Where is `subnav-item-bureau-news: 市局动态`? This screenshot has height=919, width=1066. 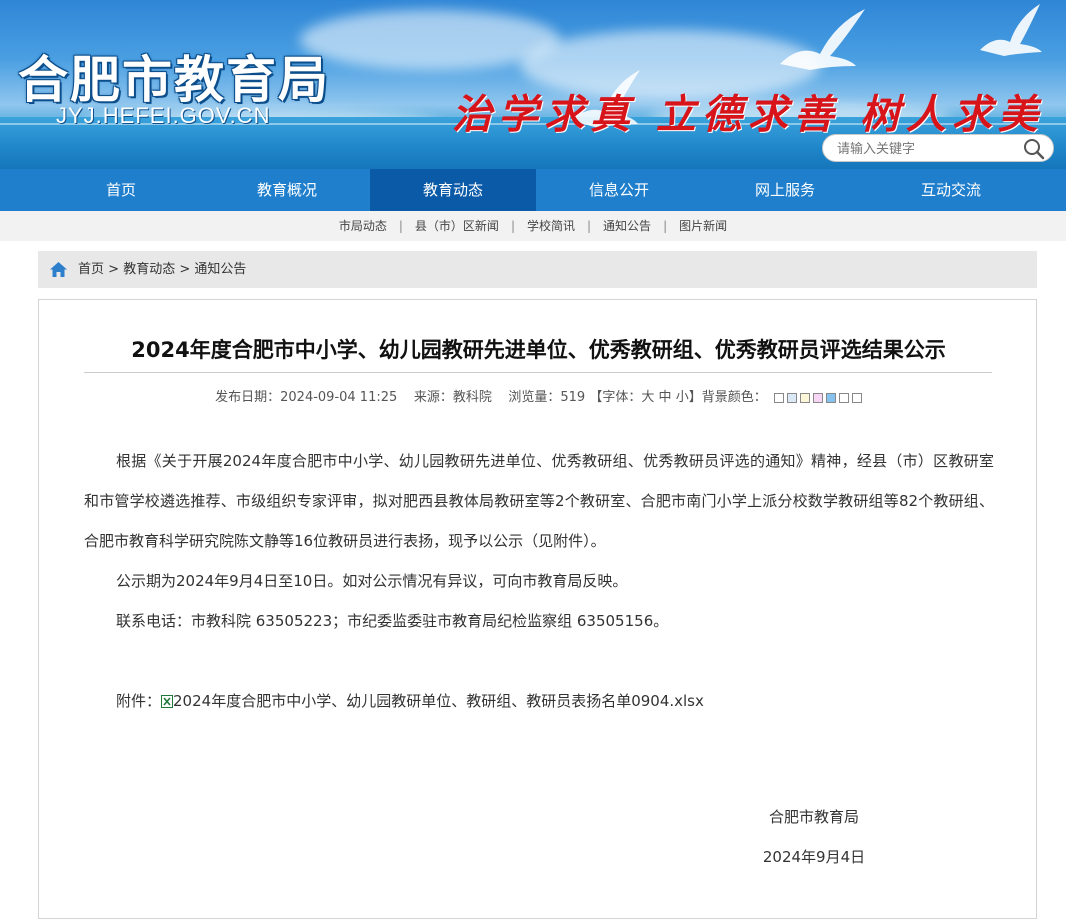 subnav-item-bureau-news: 市局动态 is located at coordinates (363, 226).